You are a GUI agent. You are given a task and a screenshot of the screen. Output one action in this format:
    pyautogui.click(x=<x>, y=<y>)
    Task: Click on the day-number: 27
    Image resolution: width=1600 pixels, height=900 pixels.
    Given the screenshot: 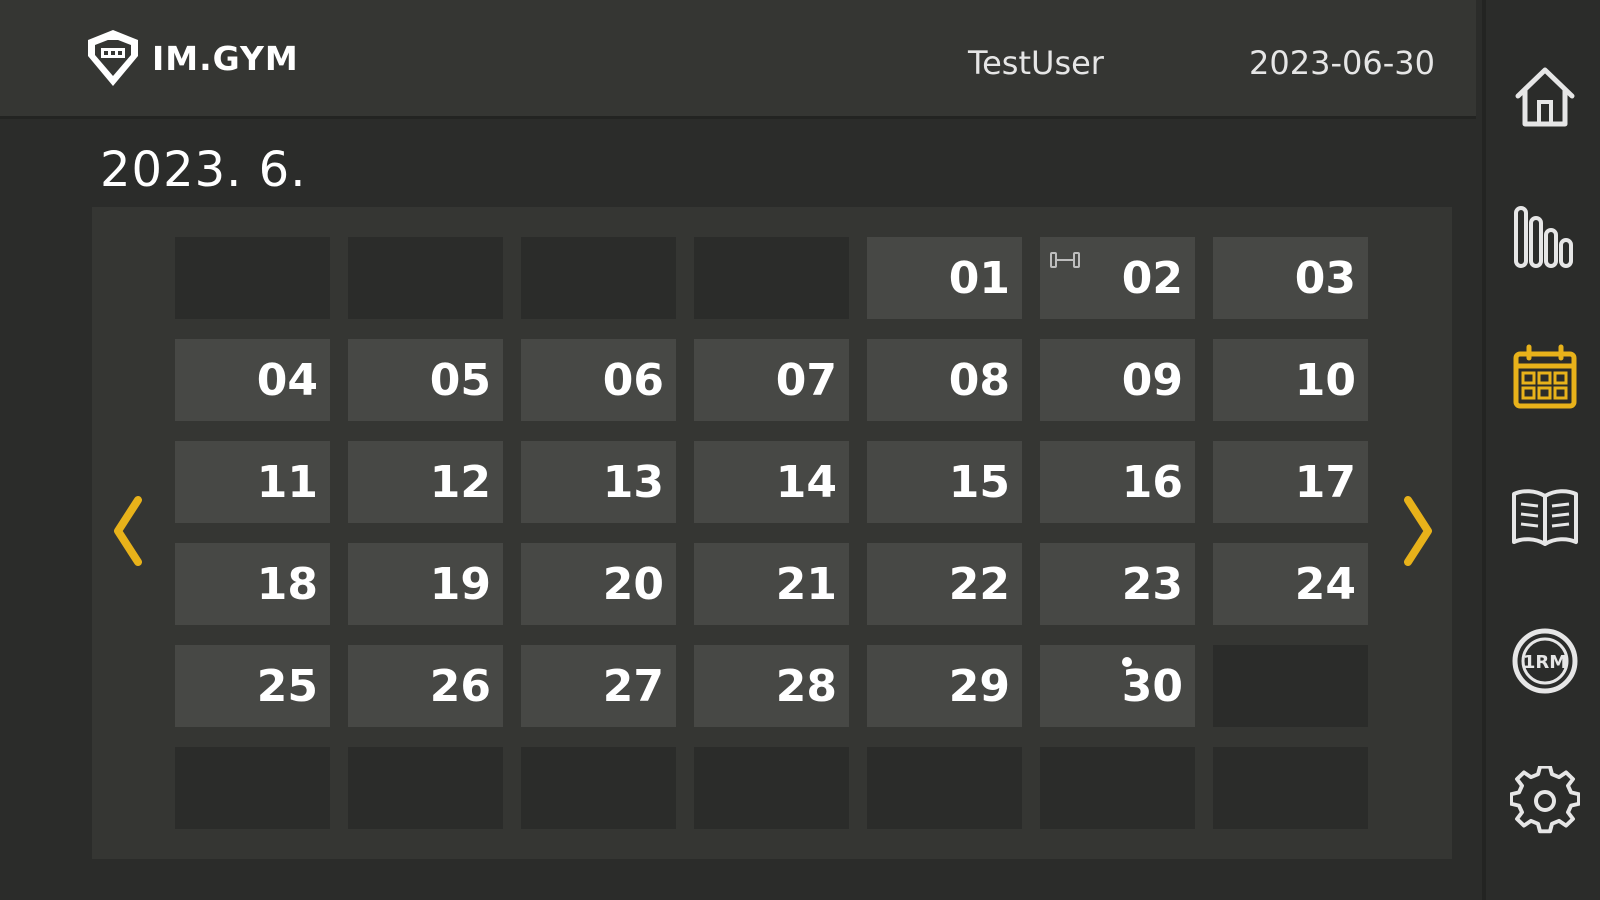 What is the action you would take?
    pyautogui.click(x=633, y=686)
    